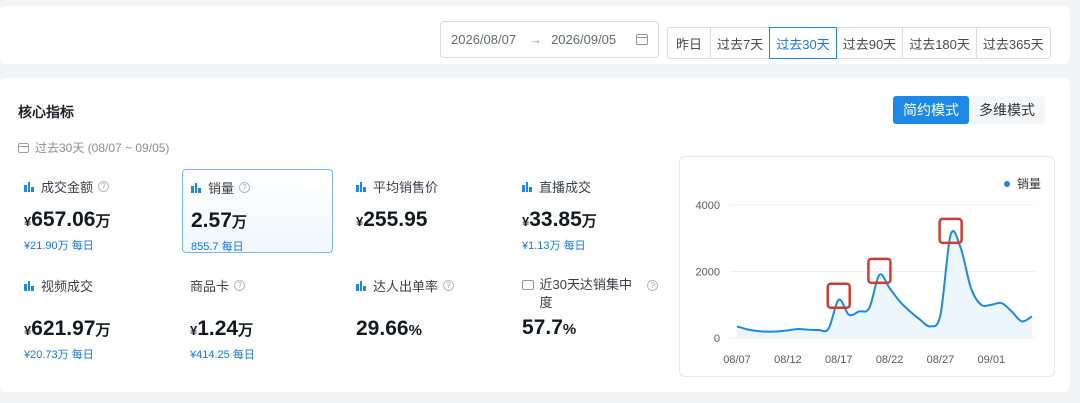  What do you see at coordinates (46, 112) in the screenshot?
I see `panel-title: 核心指标` at bounding box center [46, 112].